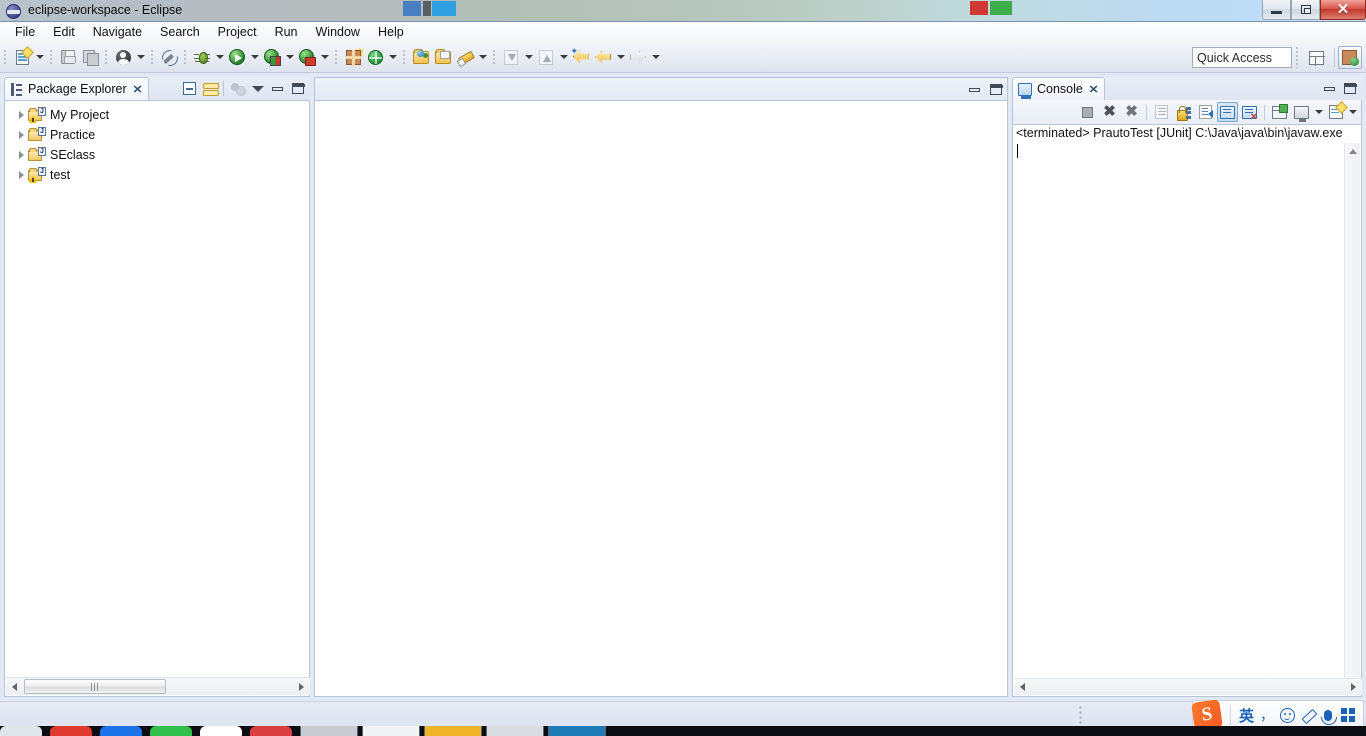 Image resolution: width=1366 pixels, height=736 pixels. Describe the element at coordinates (1242, 57) in the screenshot. I see `quick-access-field: Quick Access` at that location.